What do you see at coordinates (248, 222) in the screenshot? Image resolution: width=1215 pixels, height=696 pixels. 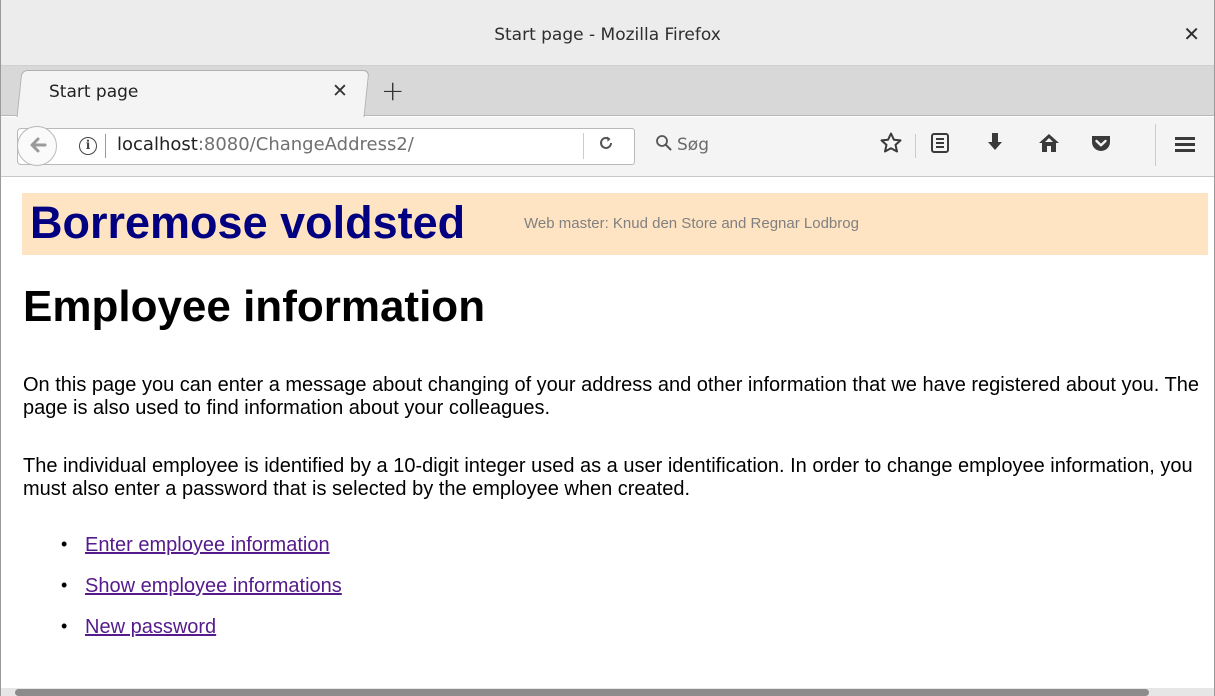 I see `site-title: Borremose voldsted` at bounding box center [248, 222].